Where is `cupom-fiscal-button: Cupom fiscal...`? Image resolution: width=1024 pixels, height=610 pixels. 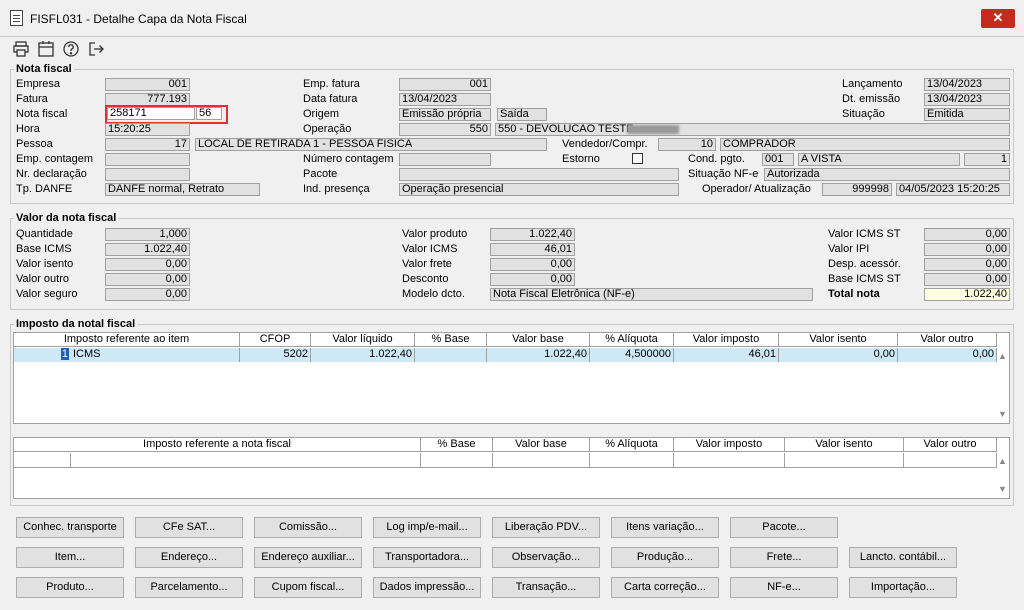
cupom-fiscal-button: Cupom fiscal... is located at coordinates (308, 587).